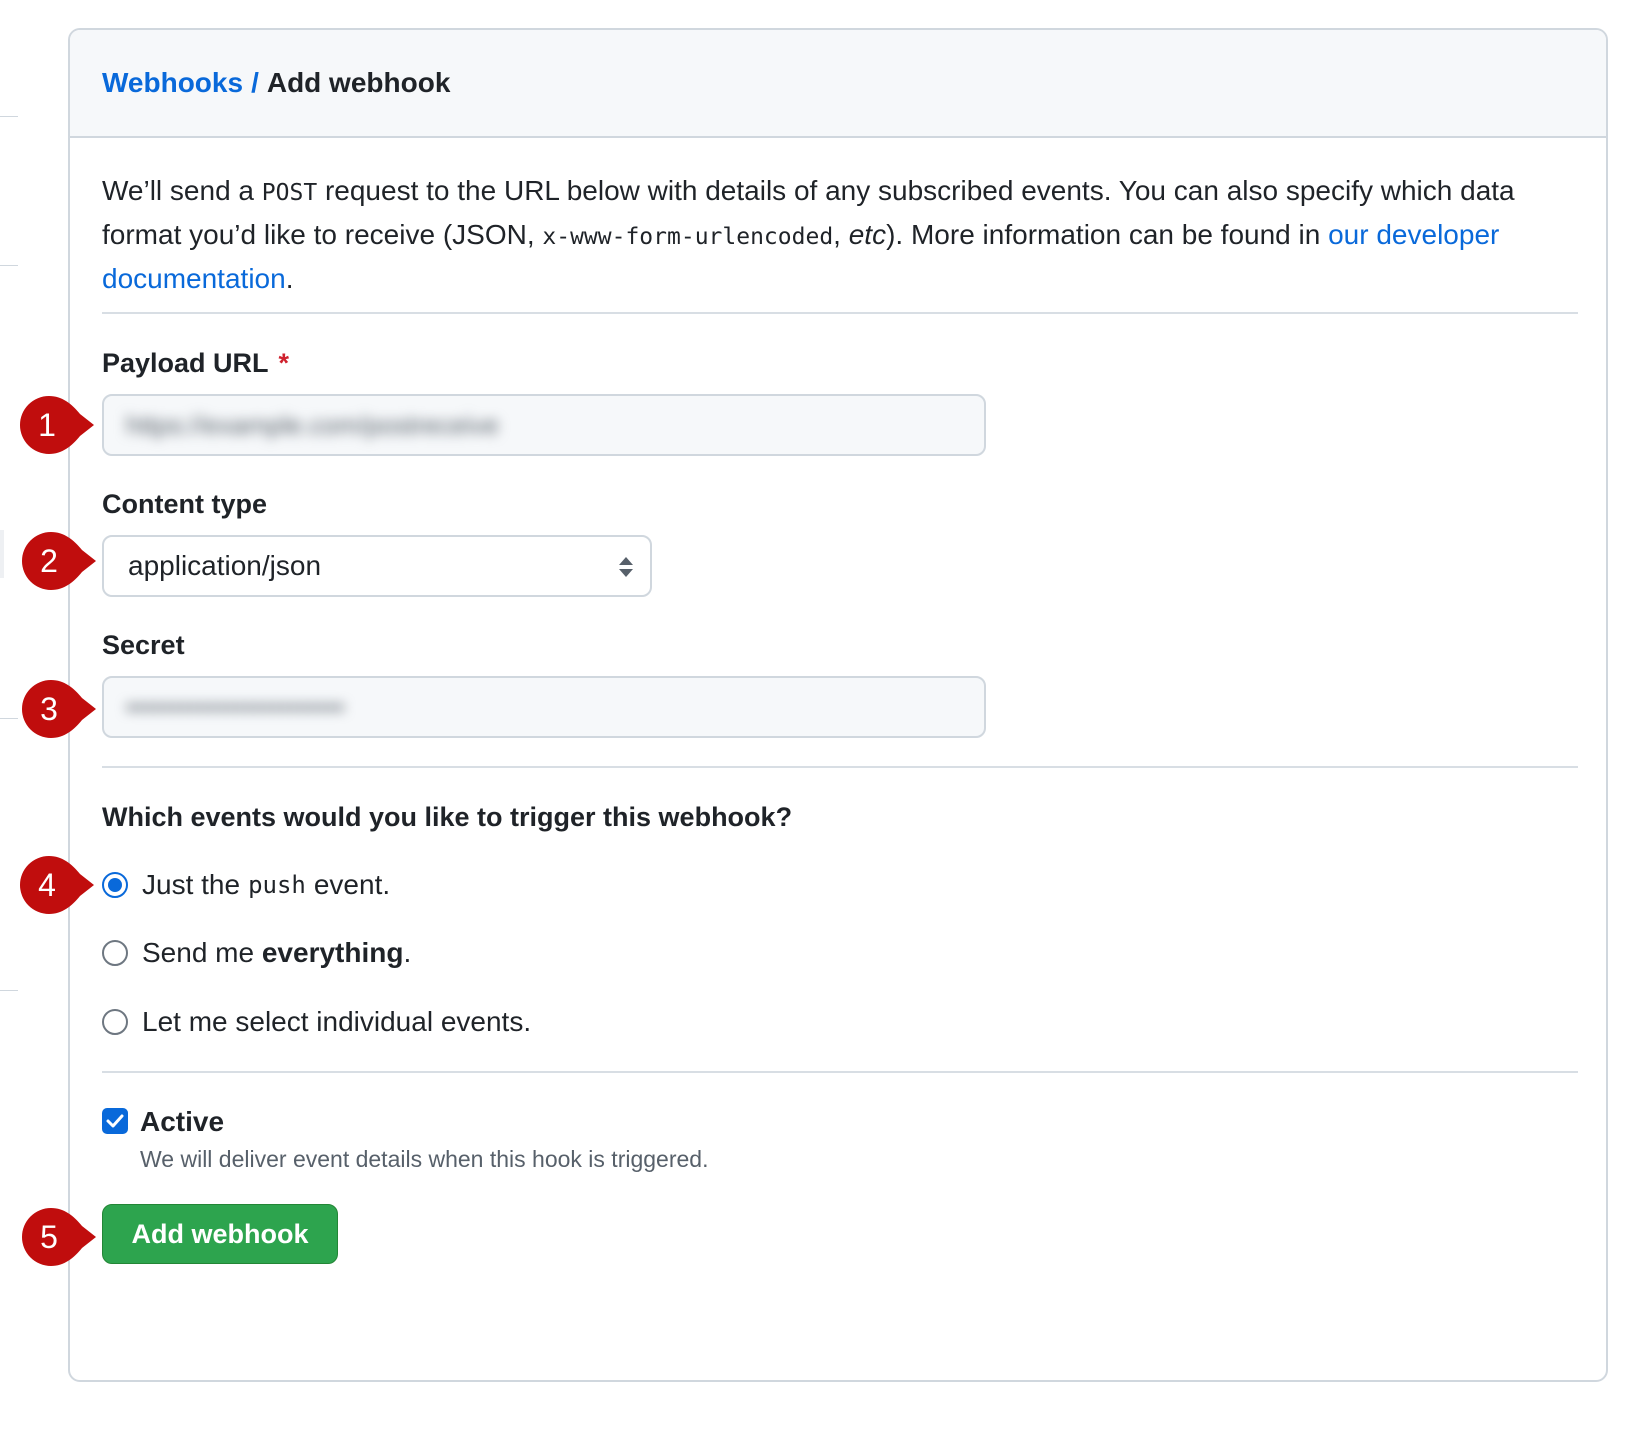 The image size is (1644, 1432). What do you see at coordinates (47, 885) in the screenshot?
I see `marker-number: 4` at bounding box center [47, 885].